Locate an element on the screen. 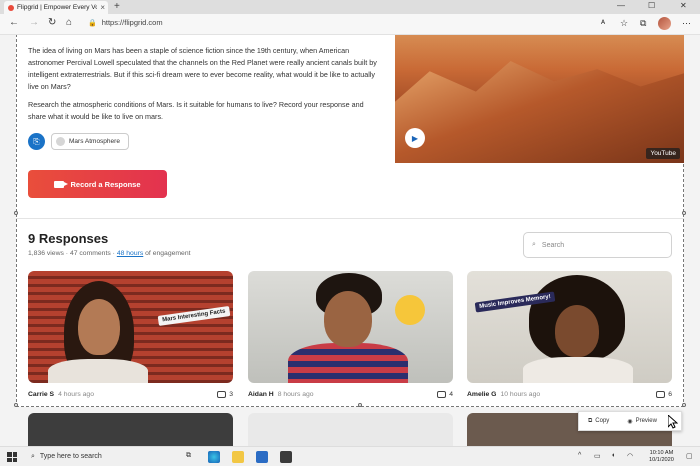 This screenshot has height=466, width=700. record-response-button: Record a Response is located at coordinates (97, 184).